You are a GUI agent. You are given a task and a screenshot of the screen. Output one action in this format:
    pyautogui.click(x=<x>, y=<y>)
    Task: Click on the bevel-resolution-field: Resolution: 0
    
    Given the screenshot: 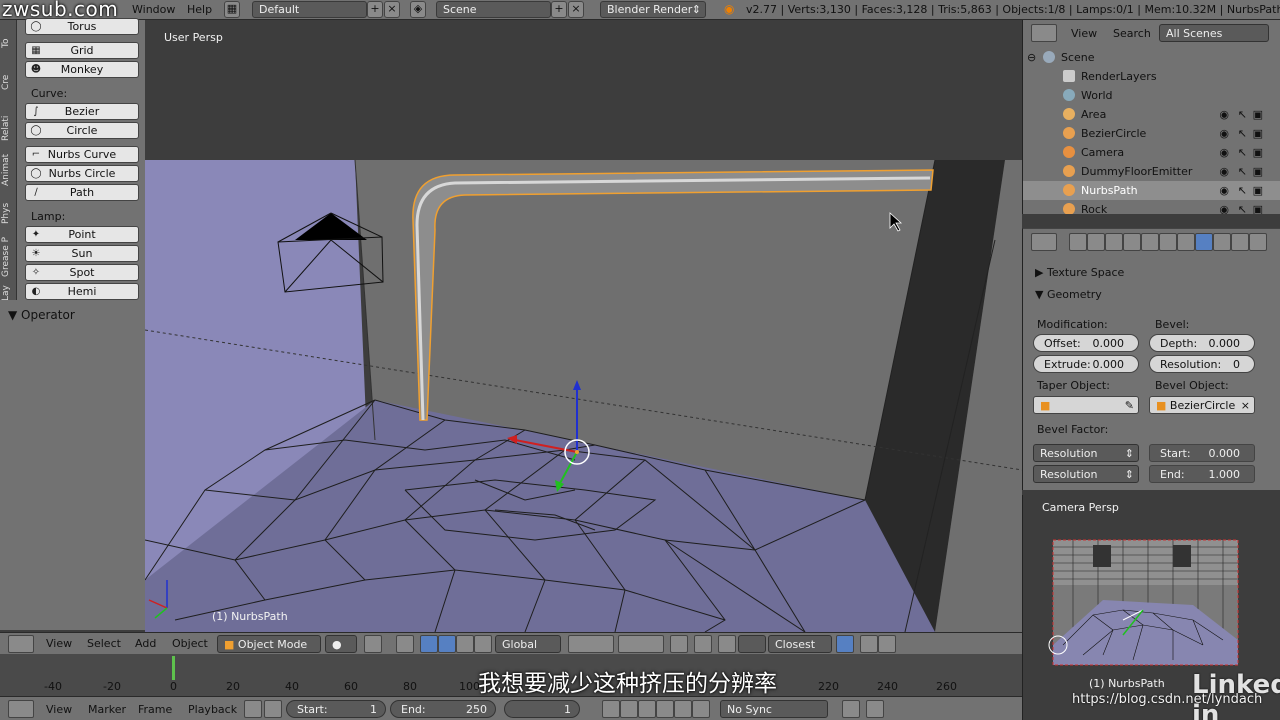 What is the action you would take?
    pyautogui.click(x=1202, y=364)
    